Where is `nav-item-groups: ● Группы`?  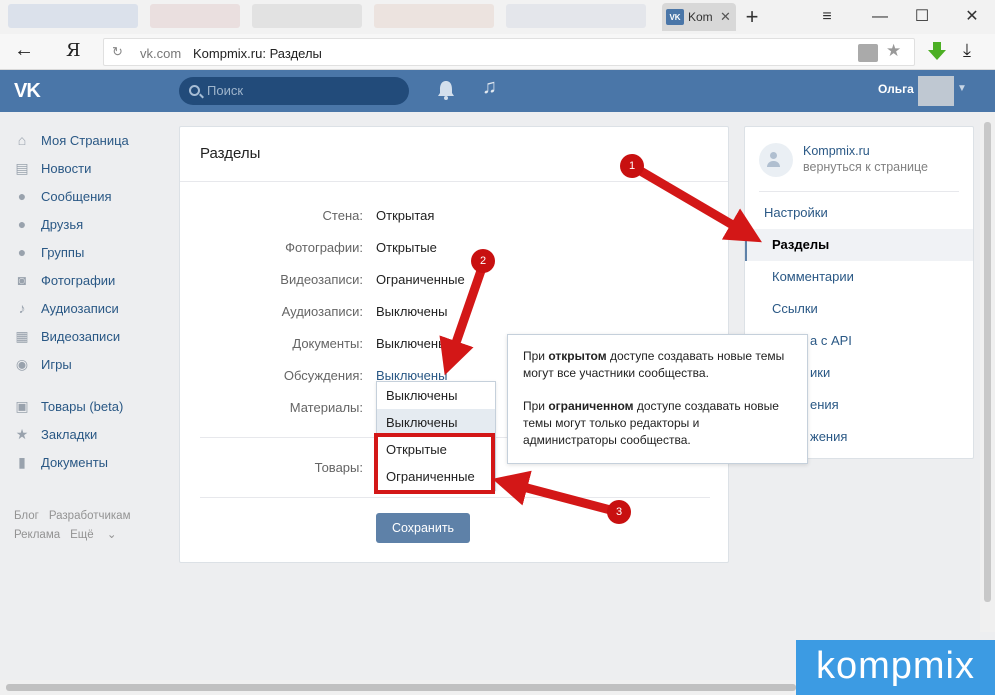 nav-item-groups: ● Группы is located at coordinates (89, 252).